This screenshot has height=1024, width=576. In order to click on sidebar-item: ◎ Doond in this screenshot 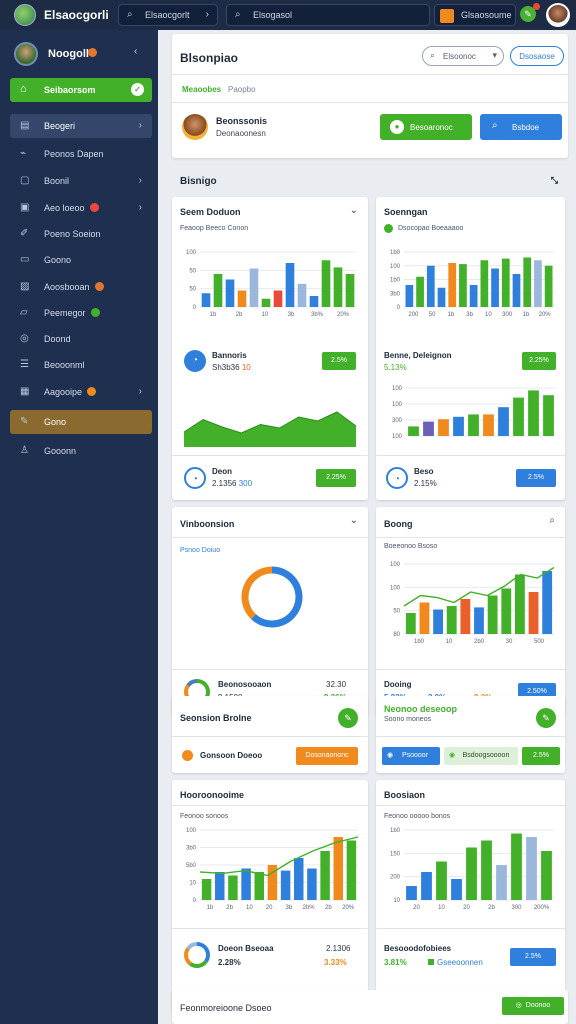, I will do `click(81, 339)`.